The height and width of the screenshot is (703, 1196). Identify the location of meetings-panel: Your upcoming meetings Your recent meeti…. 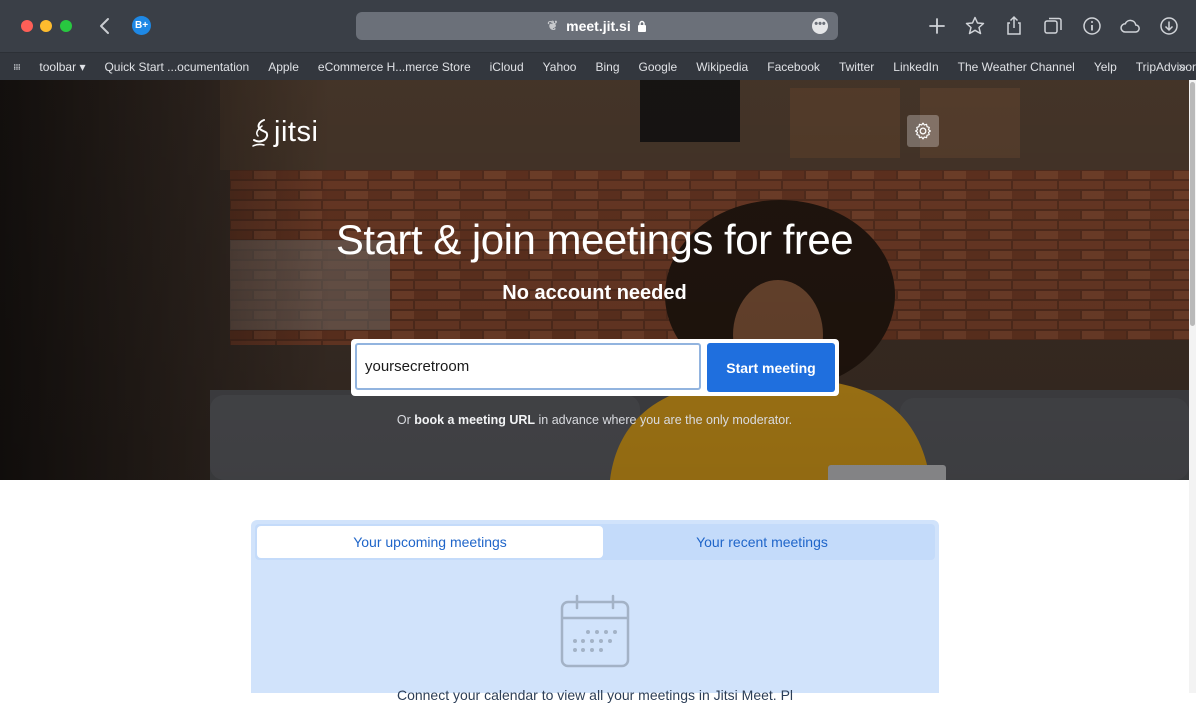
(595, 611).